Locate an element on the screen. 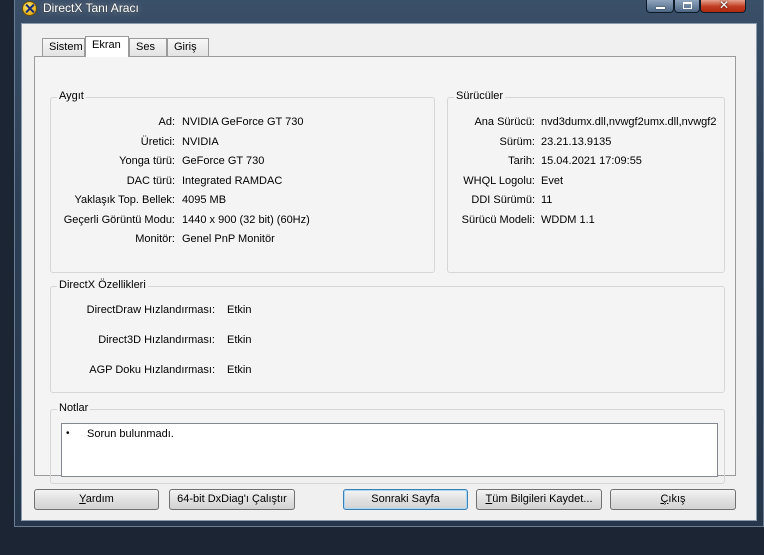 Image resolution: width=764 pixels, height=555 pixels. device-label: DAC türü: is located at coordinates (150, 181).